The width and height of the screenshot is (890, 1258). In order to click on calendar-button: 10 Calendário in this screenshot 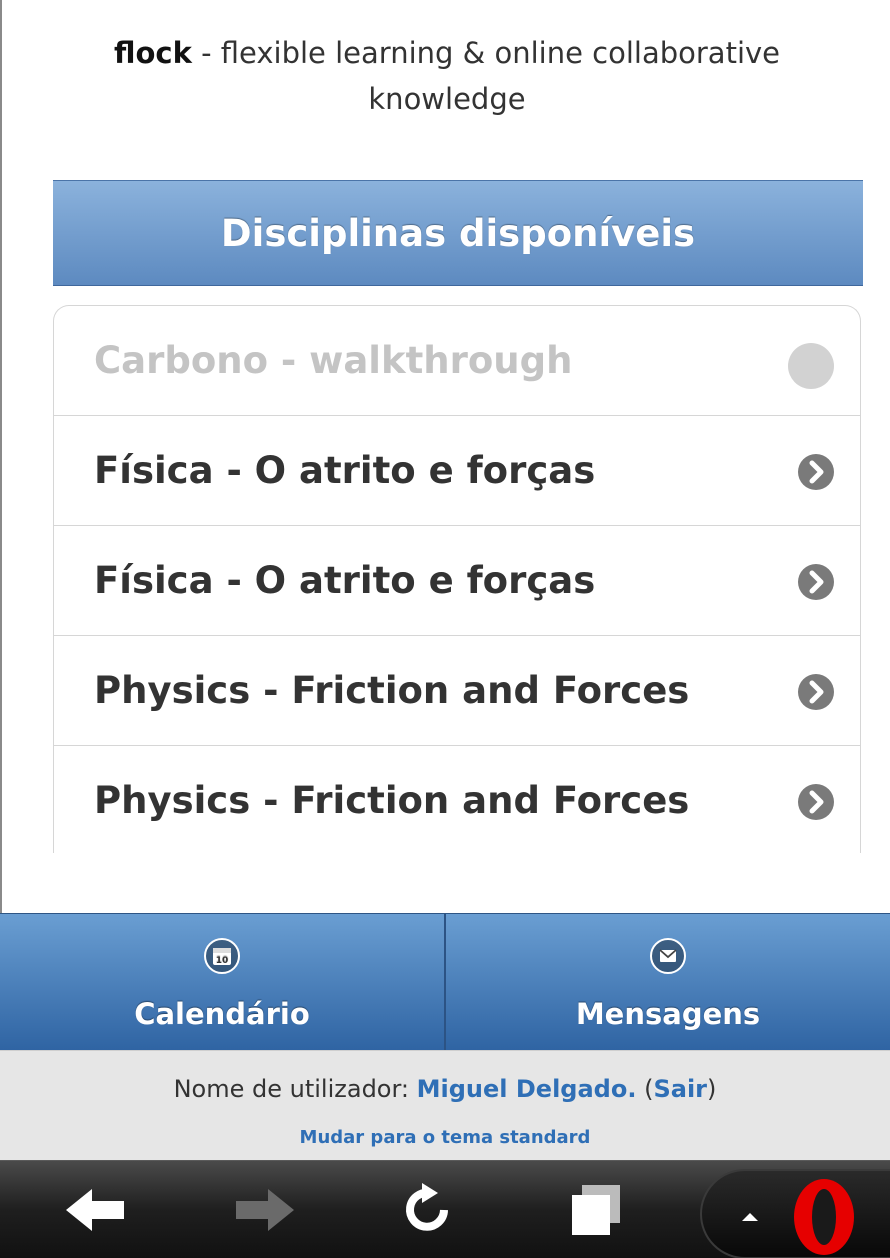, I will do `click(222, 982)`.